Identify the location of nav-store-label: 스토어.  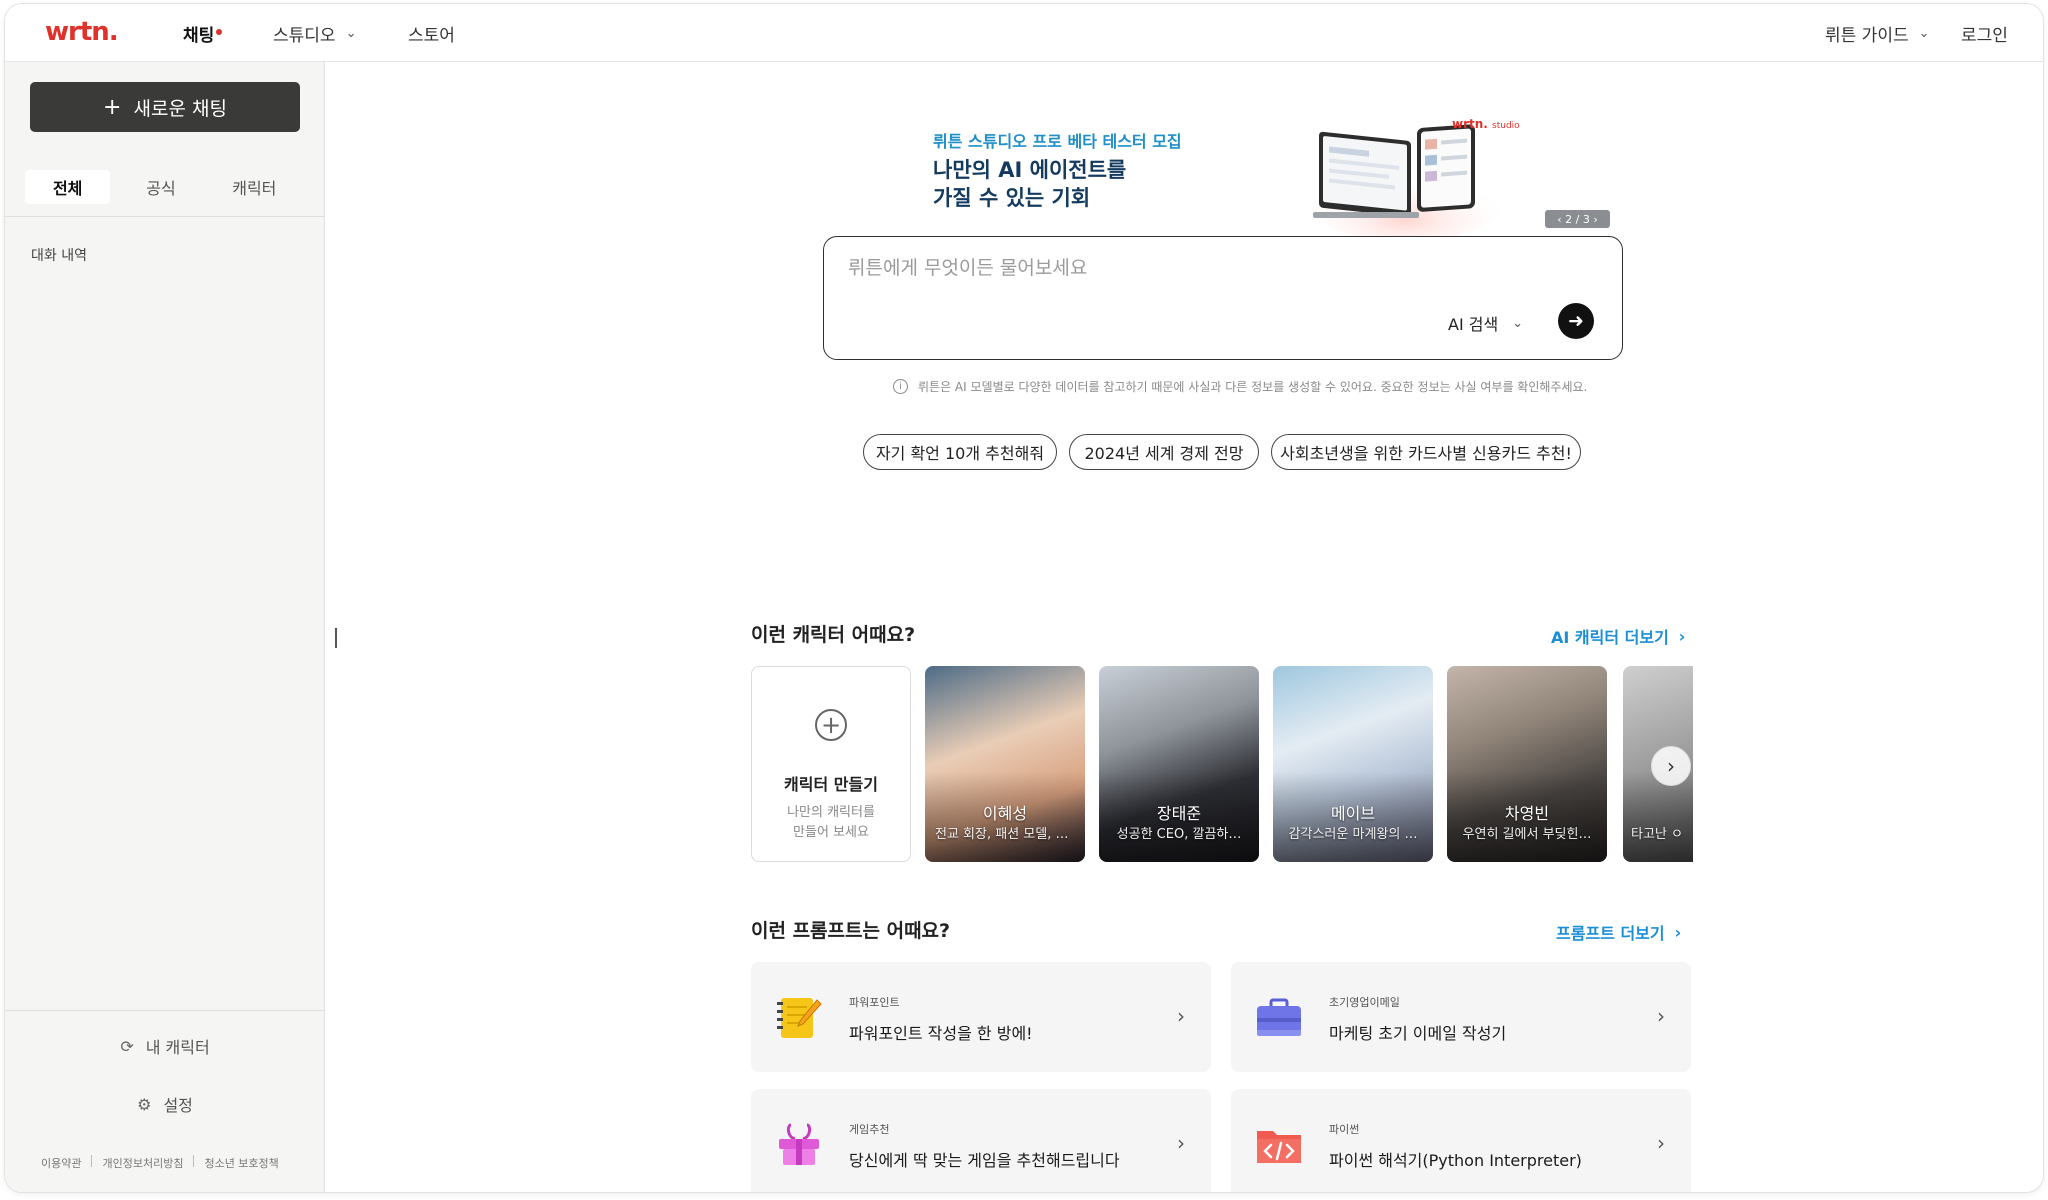
(431, 35).